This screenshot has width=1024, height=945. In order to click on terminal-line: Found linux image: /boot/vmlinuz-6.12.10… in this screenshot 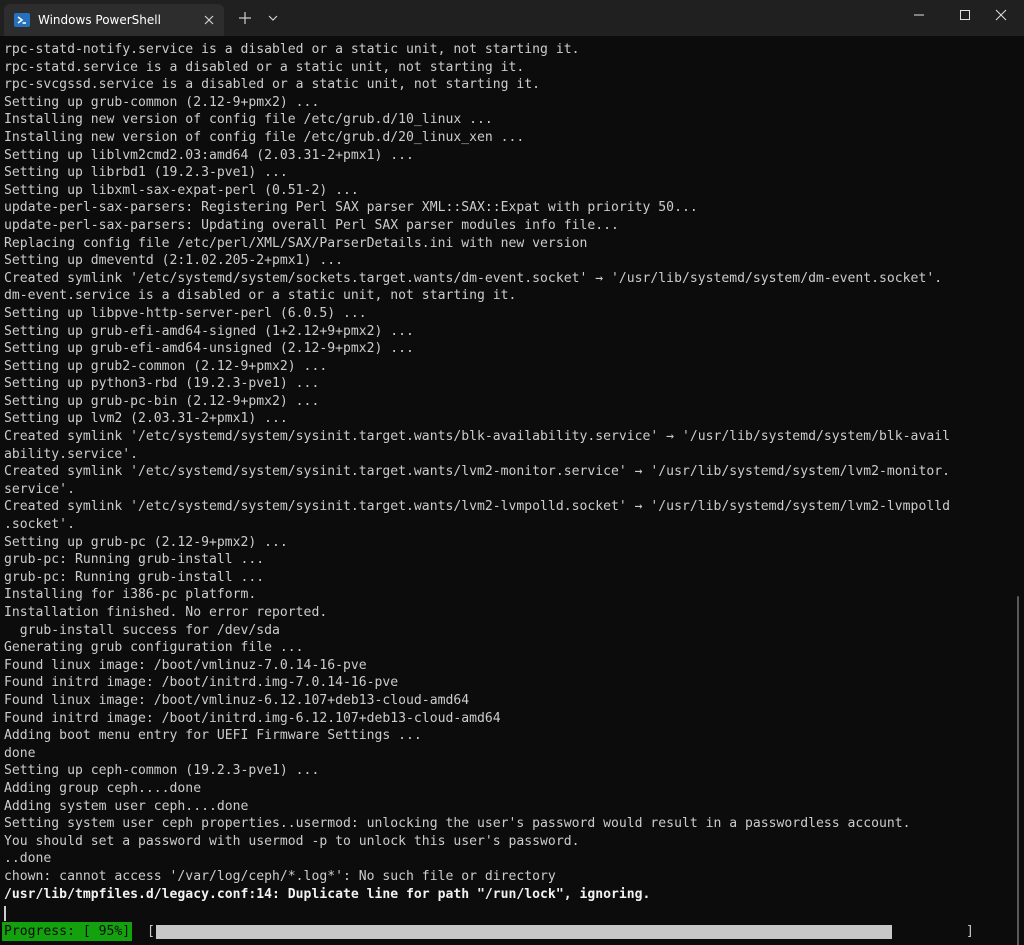, I will do `click(237, 700)`.